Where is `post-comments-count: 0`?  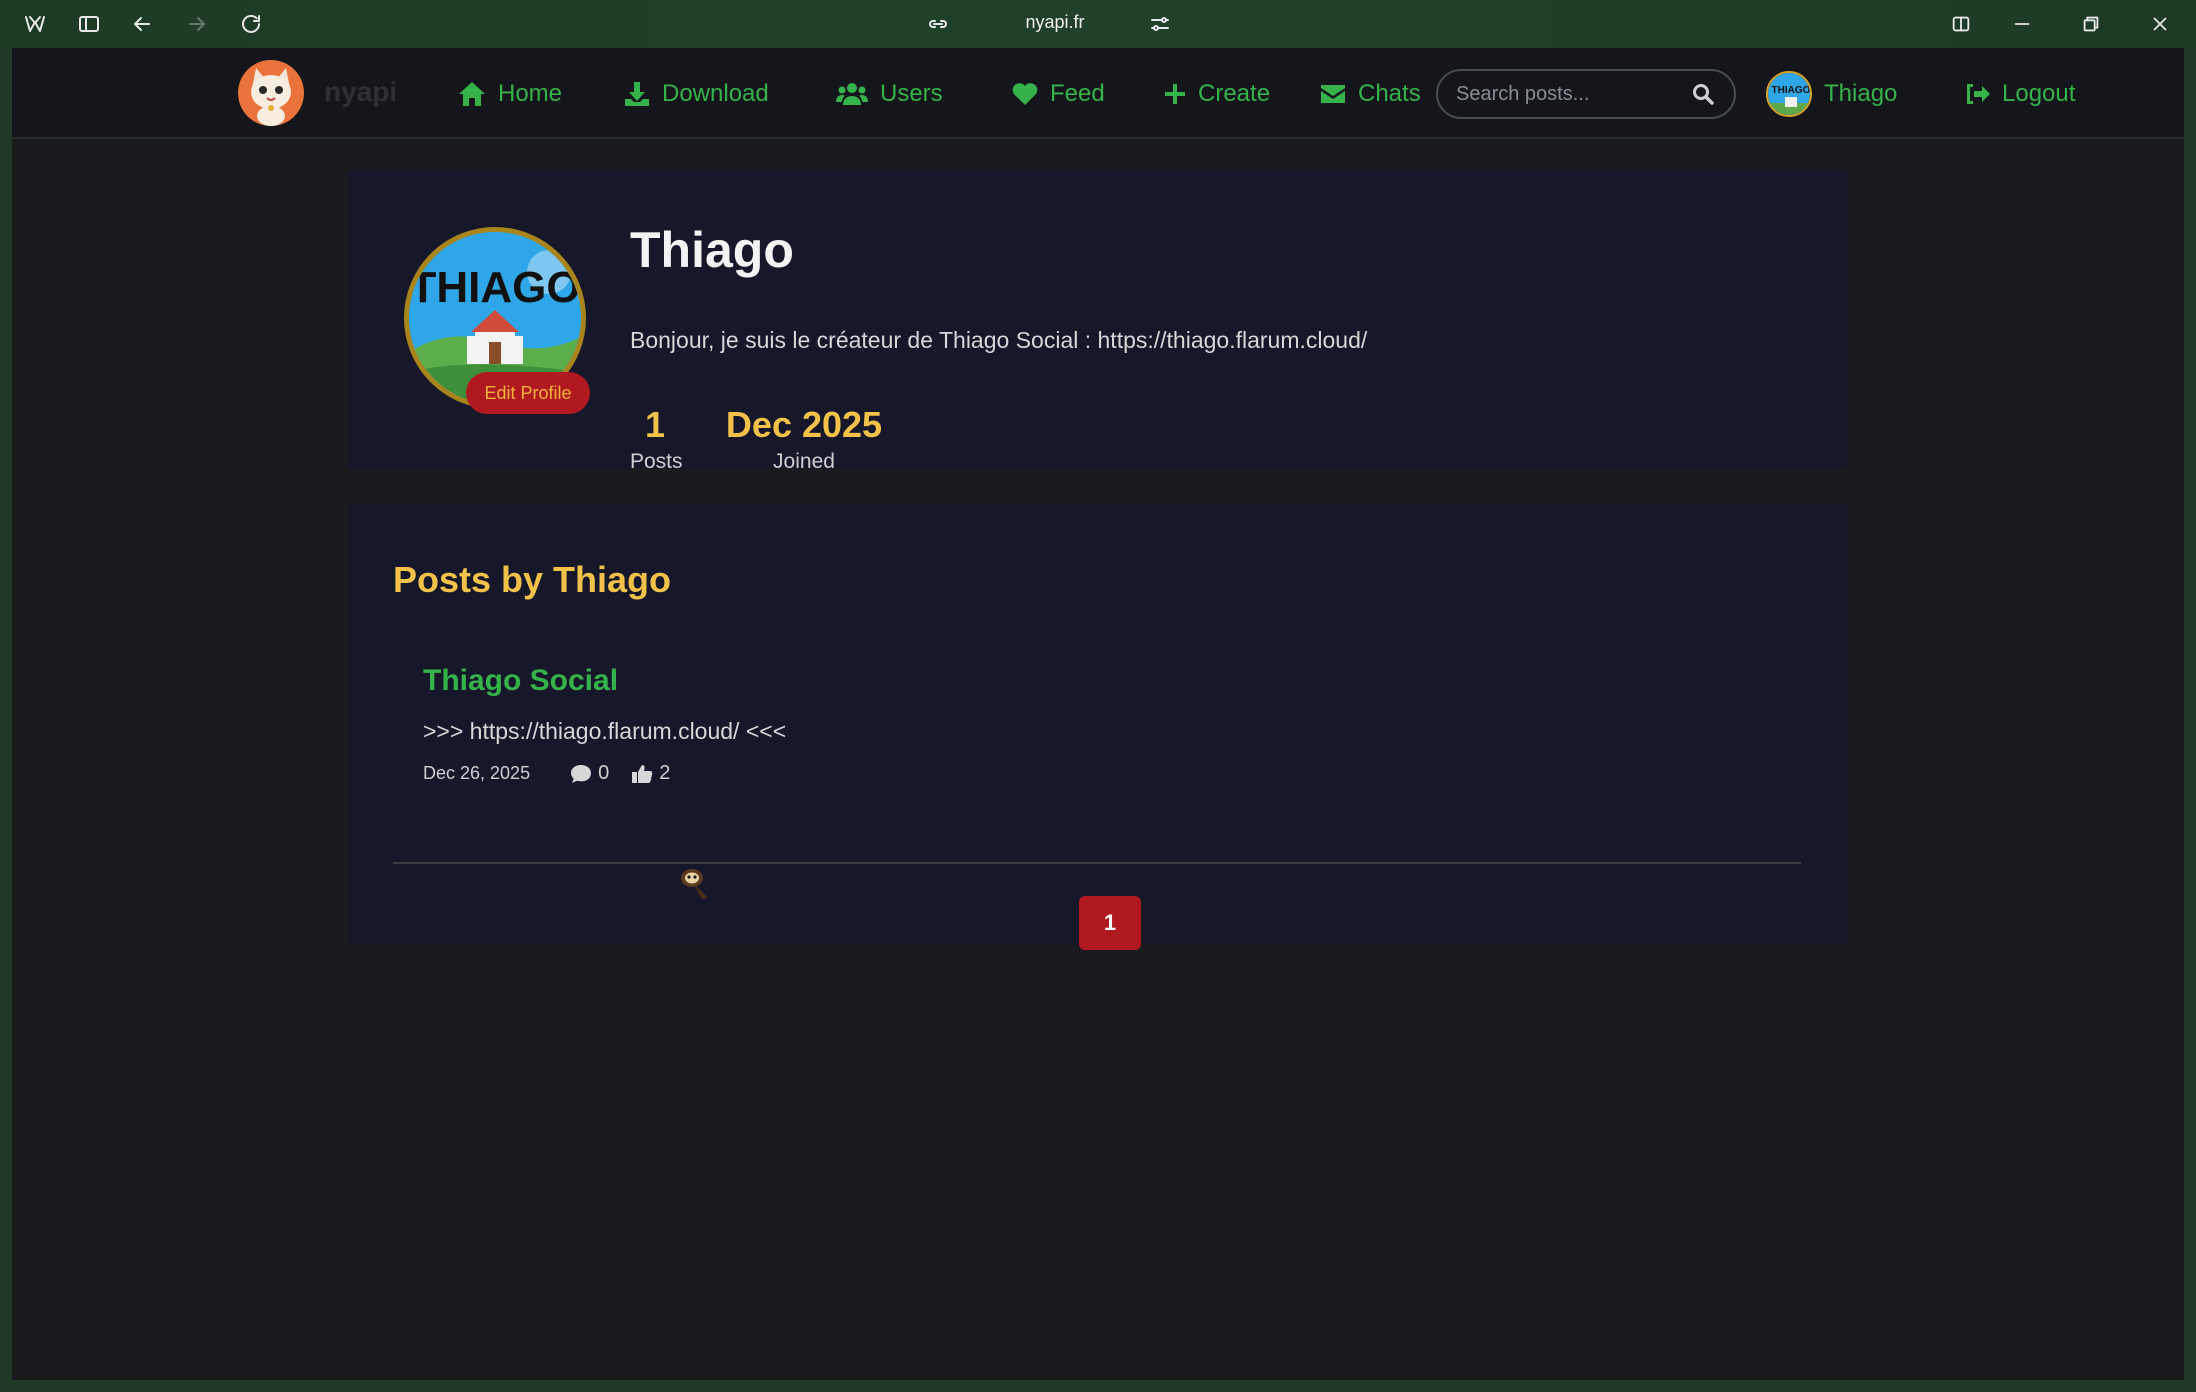
post-comments-count: 0 is located at coordinates (604, 773).